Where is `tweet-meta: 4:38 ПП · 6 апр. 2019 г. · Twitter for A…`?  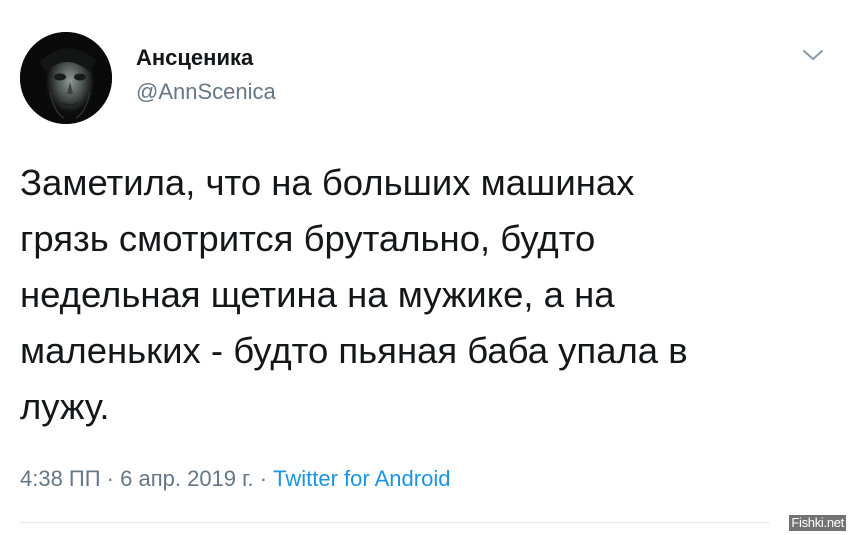
tweet-meta: 4:38 ПП · 6 апр. 2019 г. · Twitter for A… is located at coordinates (235, 479).